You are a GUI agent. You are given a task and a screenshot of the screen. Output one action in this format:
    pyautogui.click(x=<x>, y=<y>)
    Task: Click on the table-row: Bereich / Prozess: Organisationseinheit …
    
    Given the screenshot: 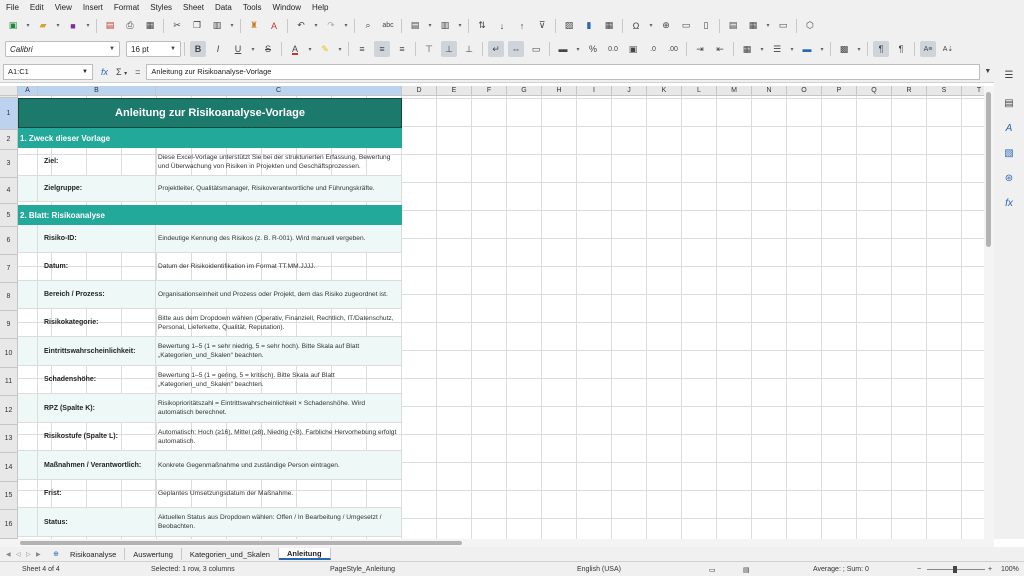 What is the action you would take?
    pyautogui.click(x=210, y=295)
    